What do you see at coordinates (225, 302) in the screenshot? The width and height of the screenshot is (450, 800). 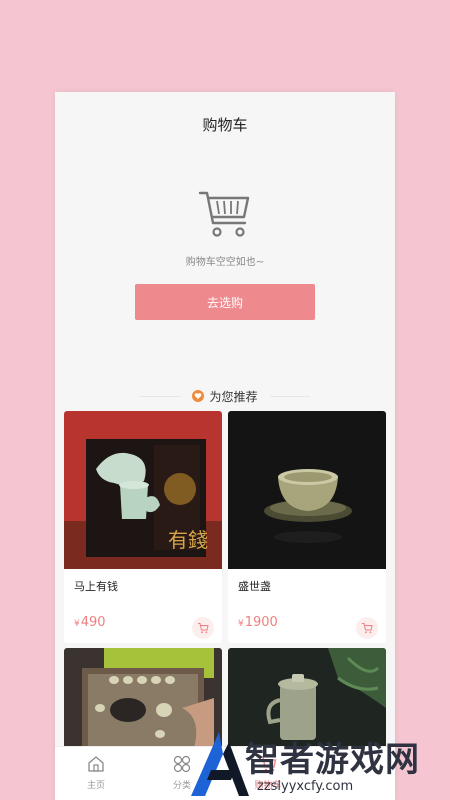 I see `go-shopping-button: 去选购` at bounding box center [225, 302].